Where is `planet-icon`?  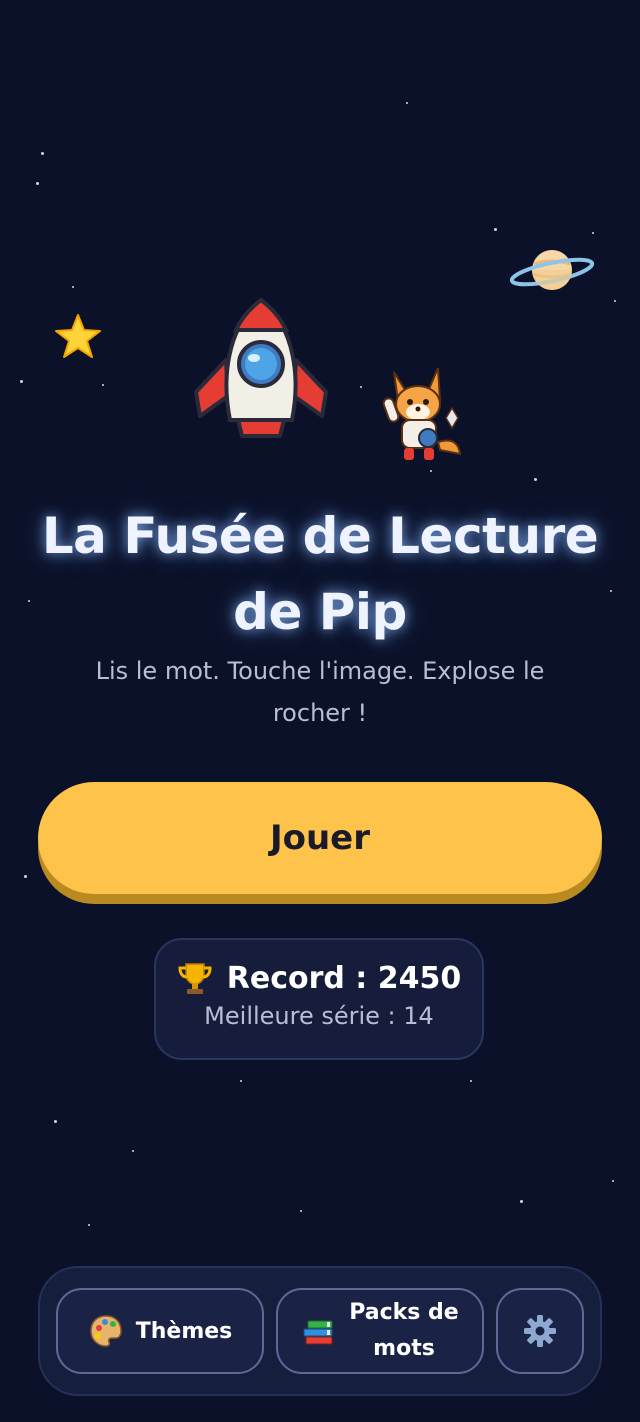
planet-icon is located at coordinates (552, 270).